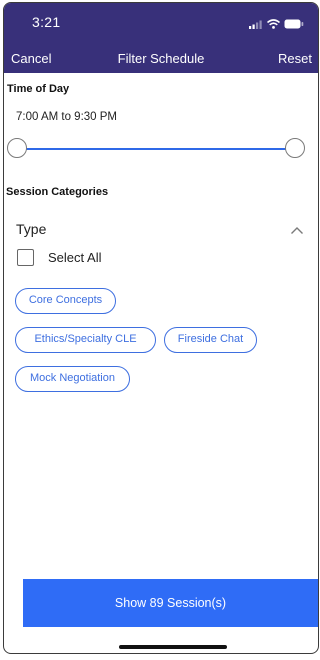 The image size is (320, 660). I want to click on select-all-checkbox, so click(25, 257).